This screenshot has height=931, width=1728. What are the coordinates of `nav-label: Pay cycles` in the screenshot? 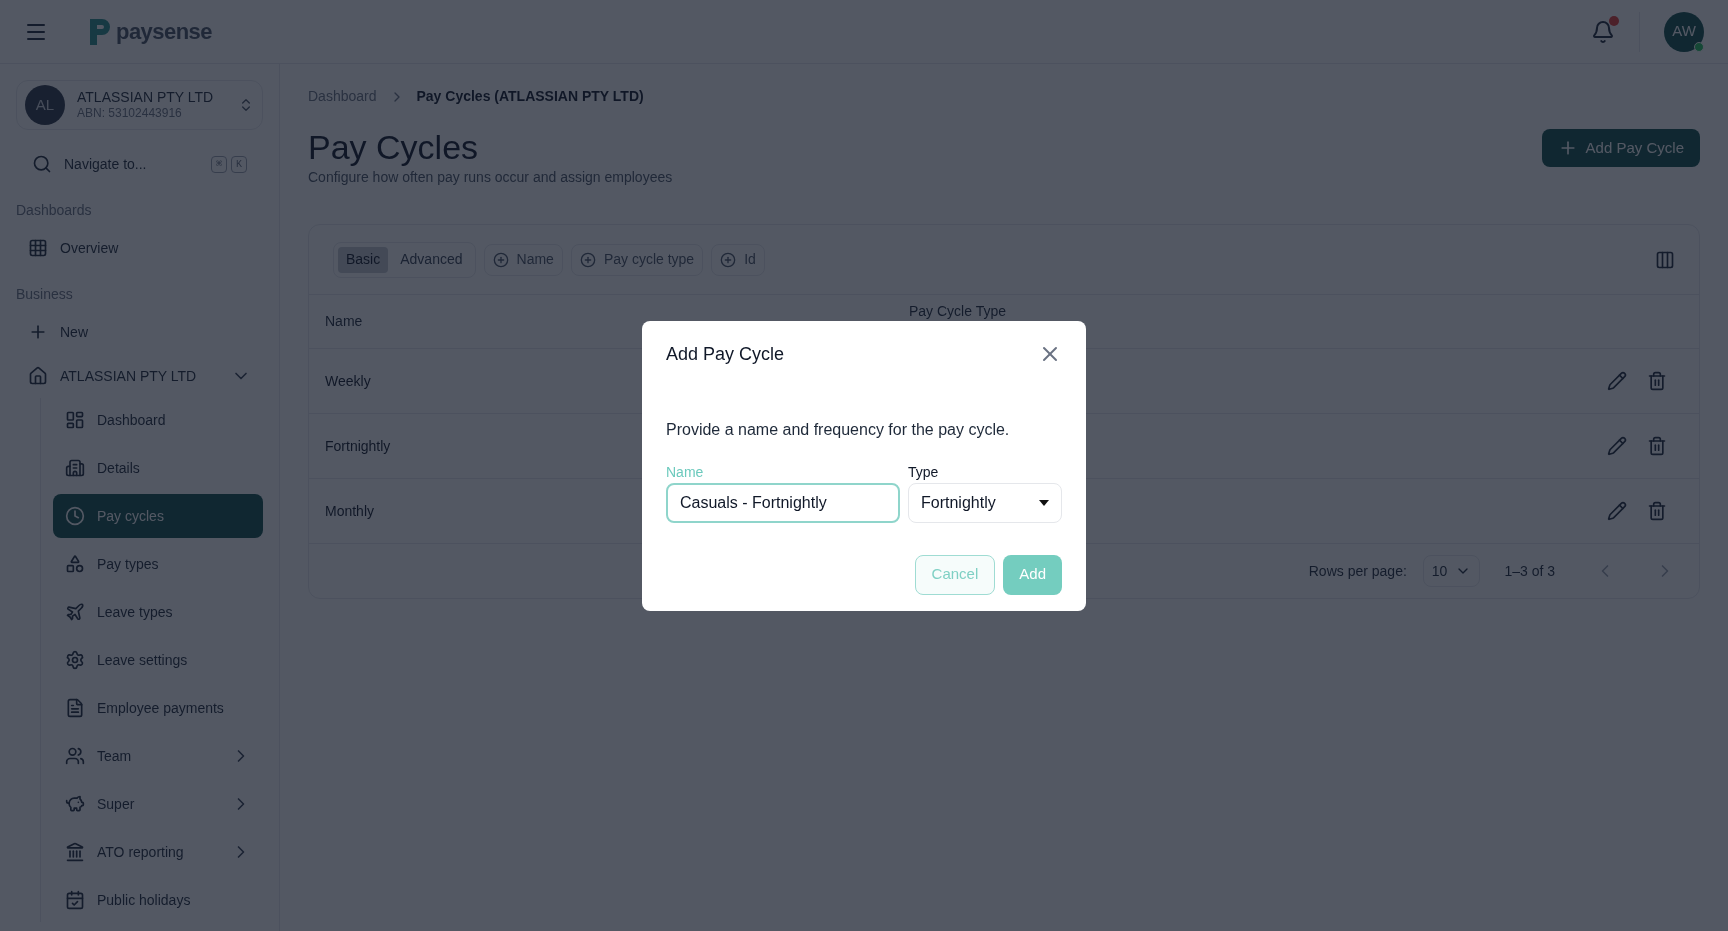 It's located at (130, 516).